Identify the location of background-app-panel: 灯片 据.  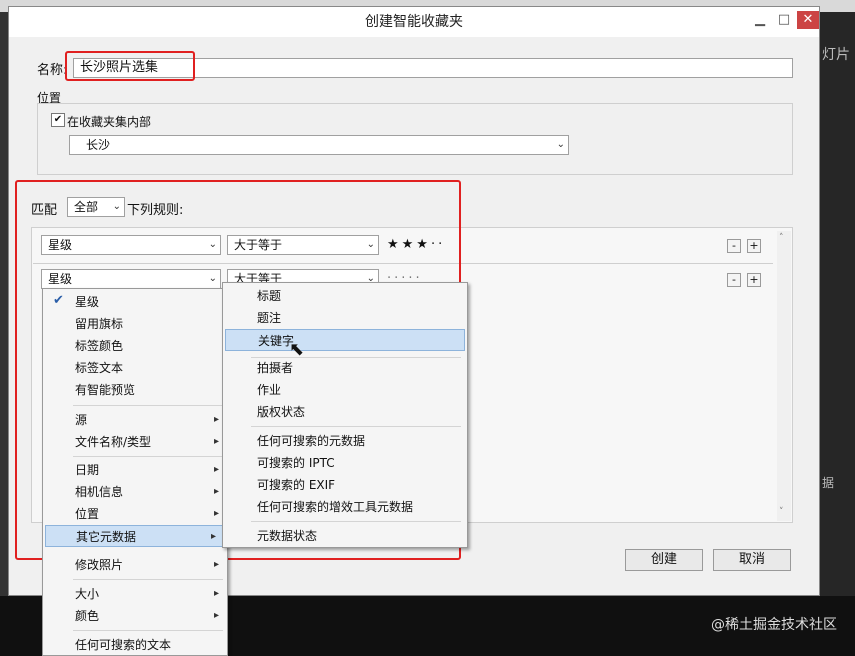
(836, 312).